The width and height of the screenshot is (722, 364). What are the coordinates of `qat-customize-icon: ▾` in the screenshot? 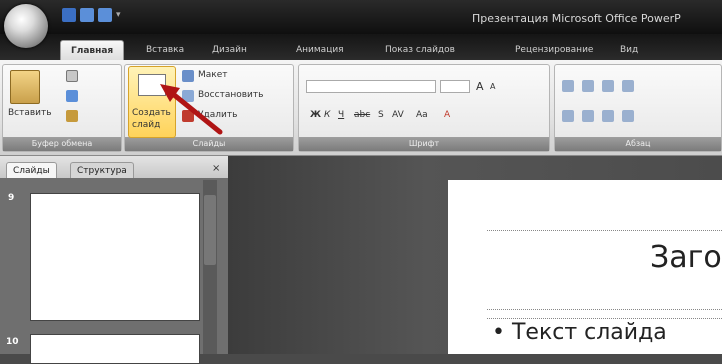 It's located at (118, 15).